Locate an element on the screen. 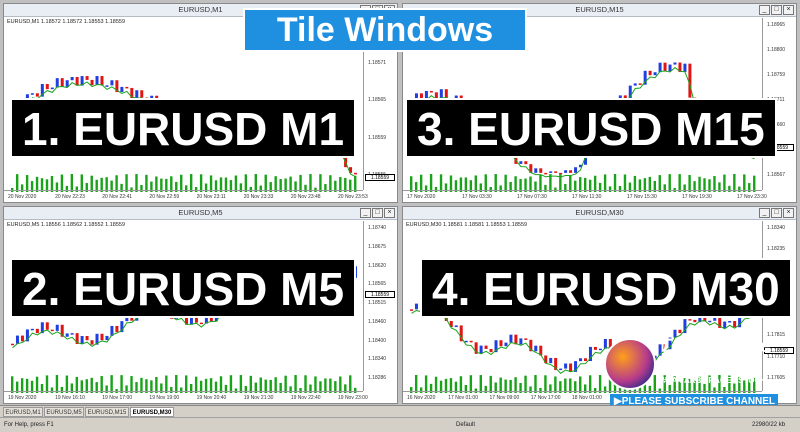  time-scale-label: 20 Nov 23:33 is located at coordinates (258, 197).